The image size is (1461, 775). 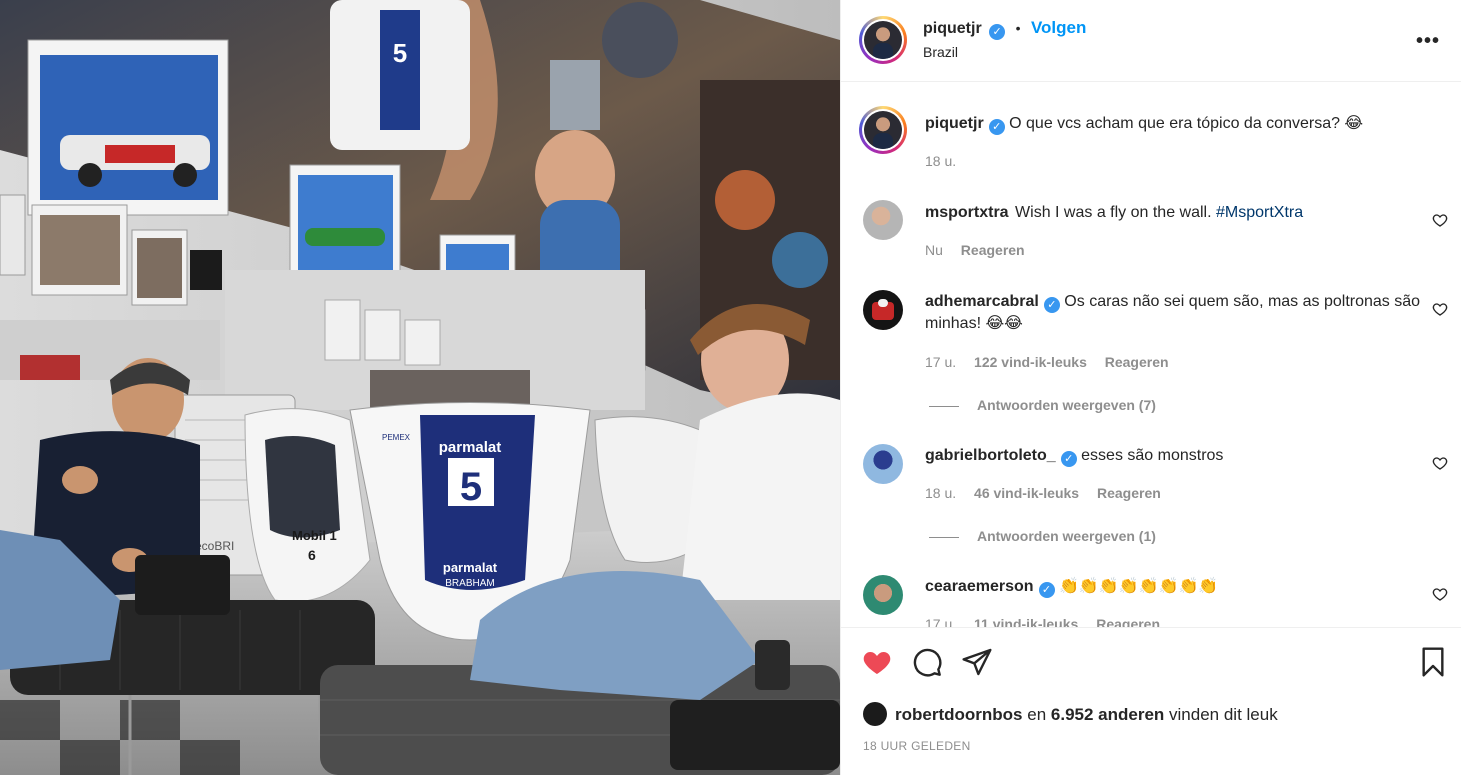 What do you see at coordinates (214, 546) in the screenshot?
I see `fan-brand-text: ecoBRI` at bounding box center [214, 546].